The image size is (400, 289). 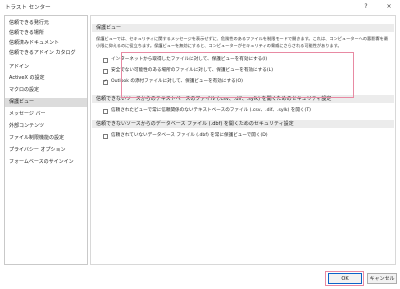 What do you see at coordinates (389, 6) in the screenshot?
I see `close-button: ×` at bounding box center [389, 6].